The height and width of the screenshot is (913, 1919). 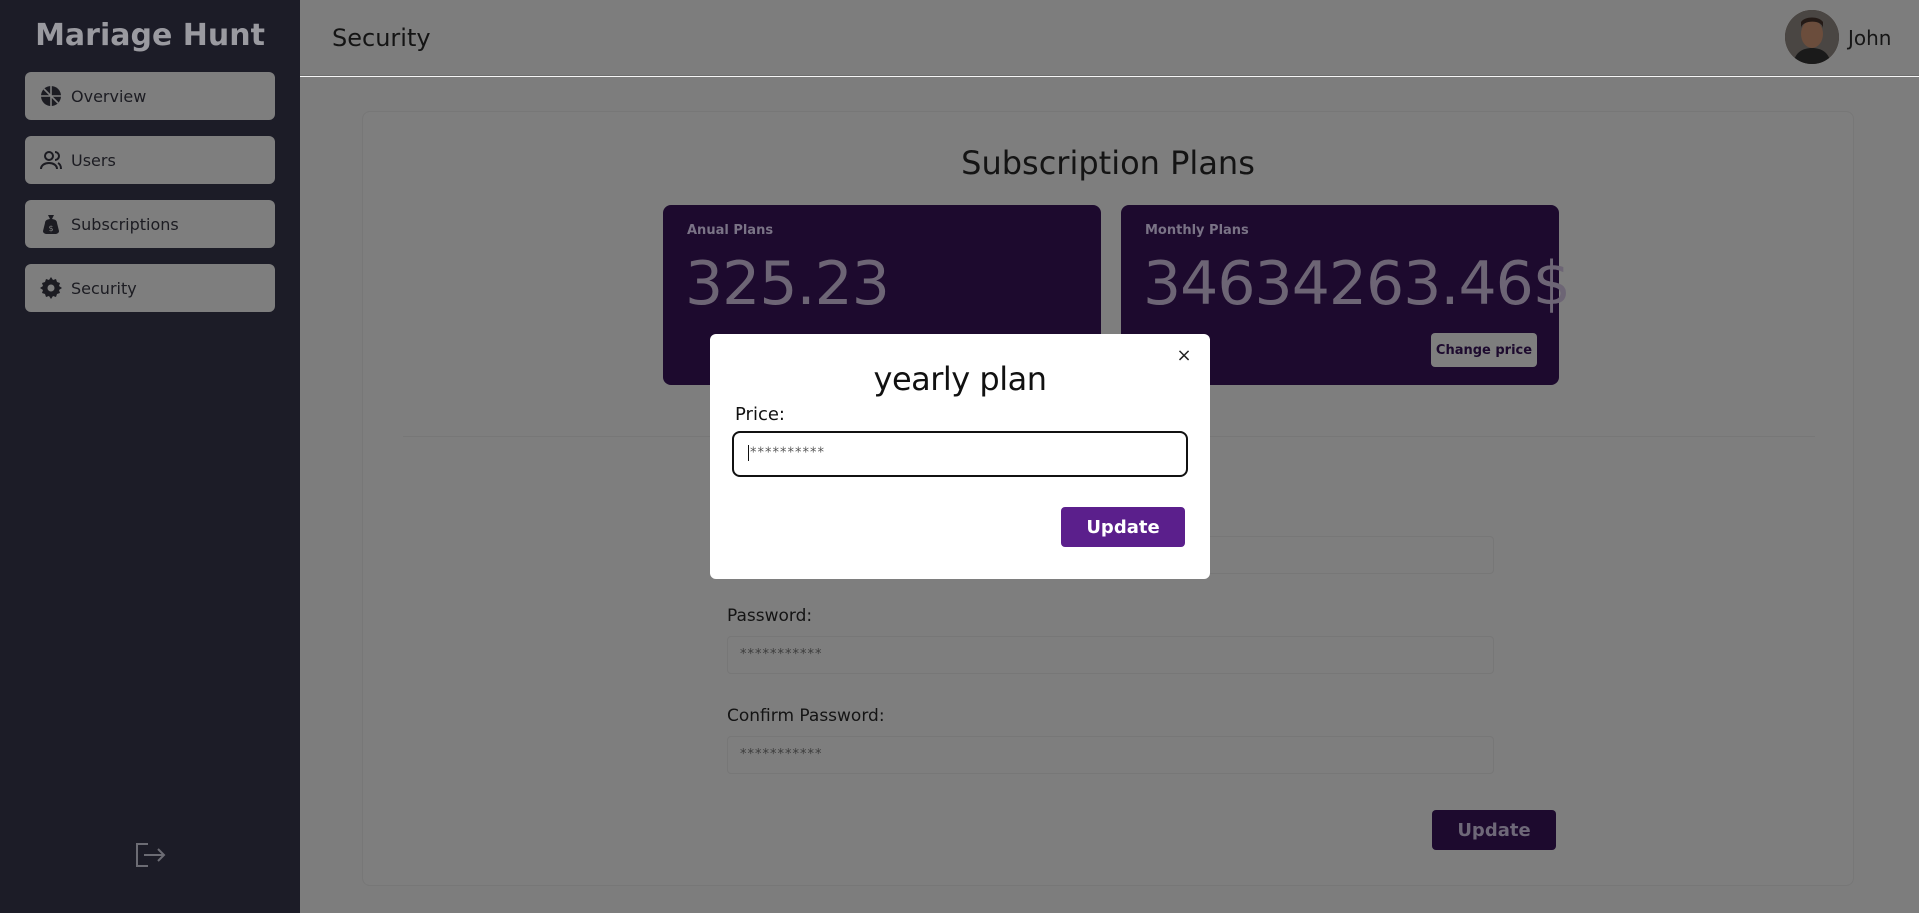 I want to click on change-price-button: Change price, so click(x=1484, y=350).